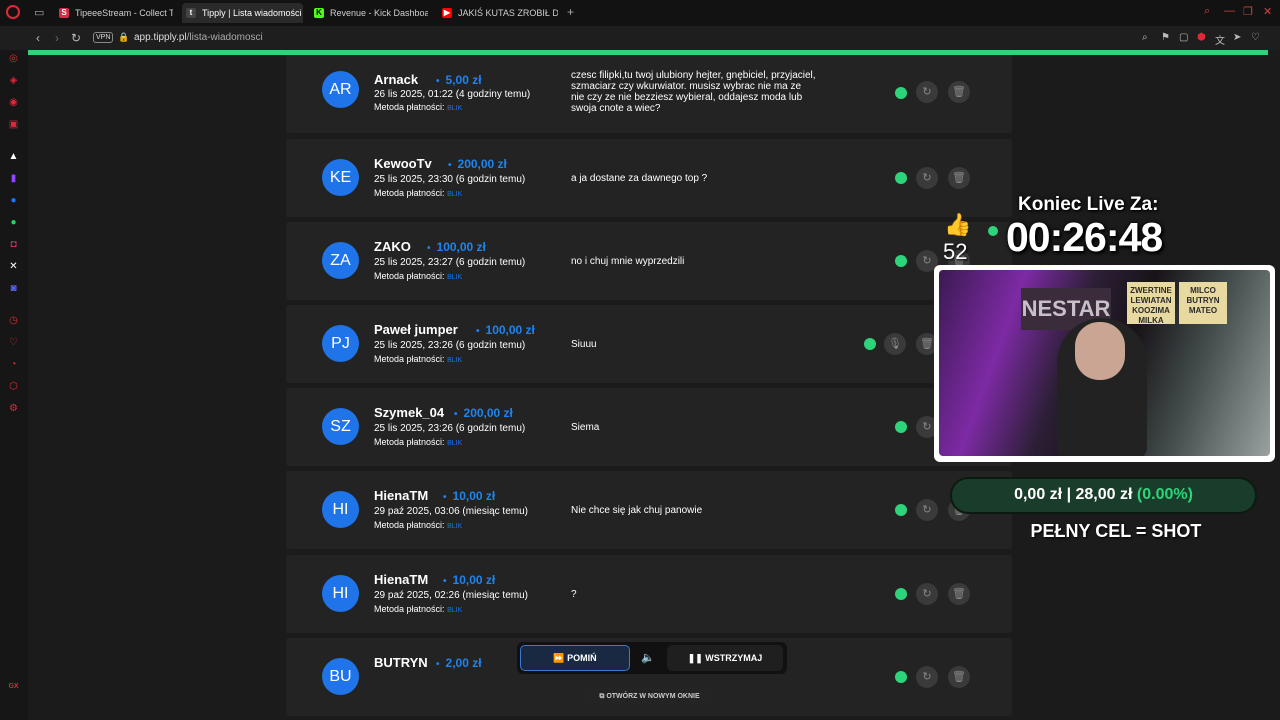  Describe the element at coordinates (13, 222) in the screenshot. I see `whatsapp-icon: ●` at that location.